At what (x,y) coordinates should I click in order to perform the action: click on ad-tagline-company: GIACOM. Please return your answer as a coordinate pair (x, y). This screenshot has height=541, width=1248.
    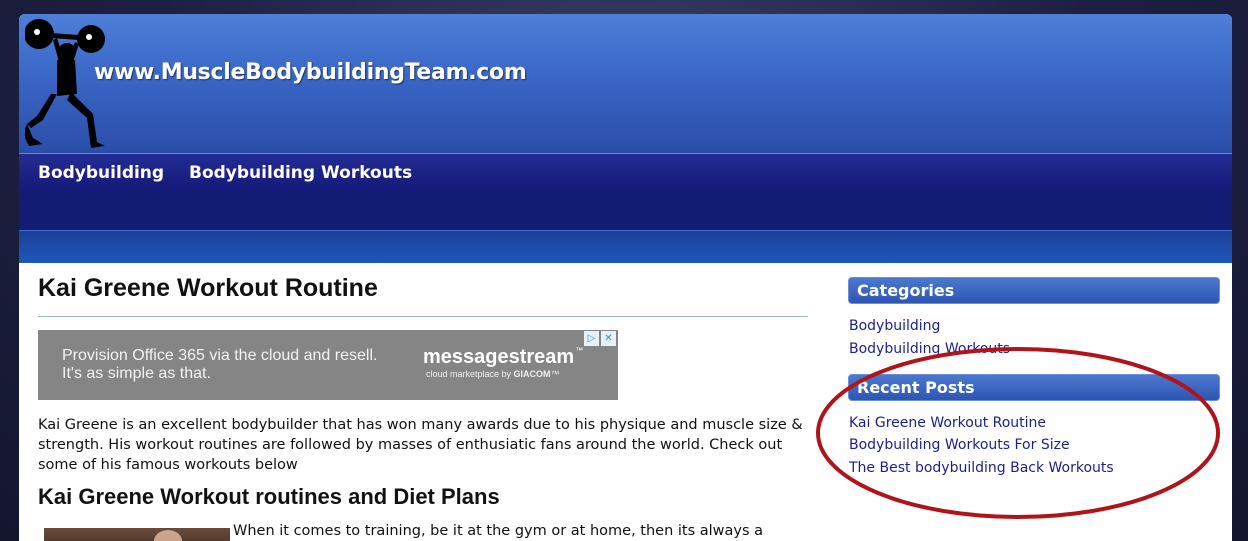
    Looking at the image, I should click on (532, 374).